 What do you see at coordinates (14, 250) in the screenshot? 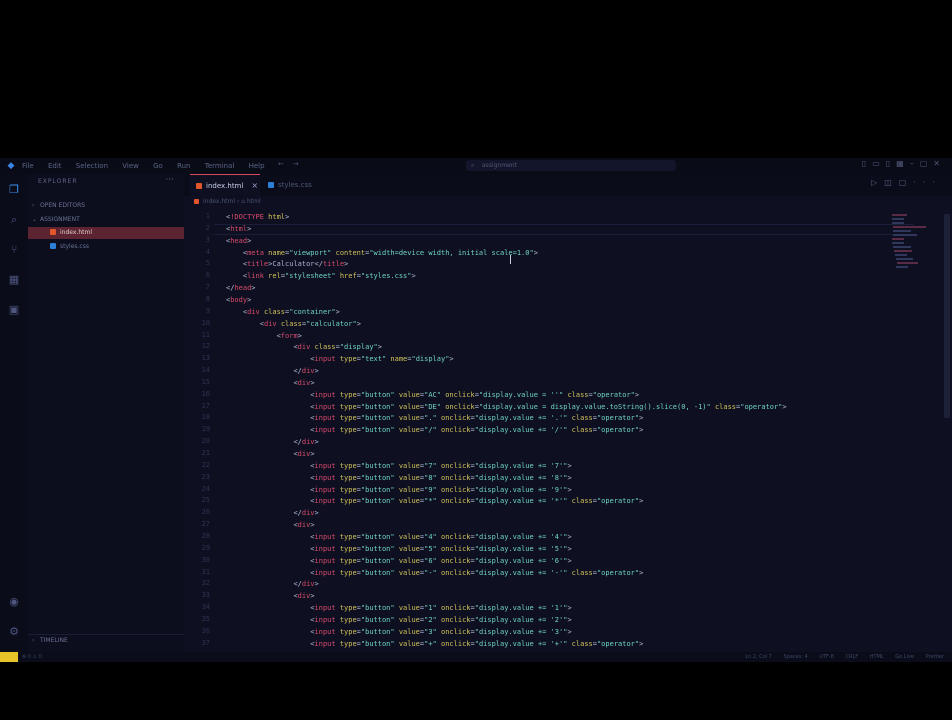
I see `source-control-icon: ⑂` at bounding box center [14, 250].